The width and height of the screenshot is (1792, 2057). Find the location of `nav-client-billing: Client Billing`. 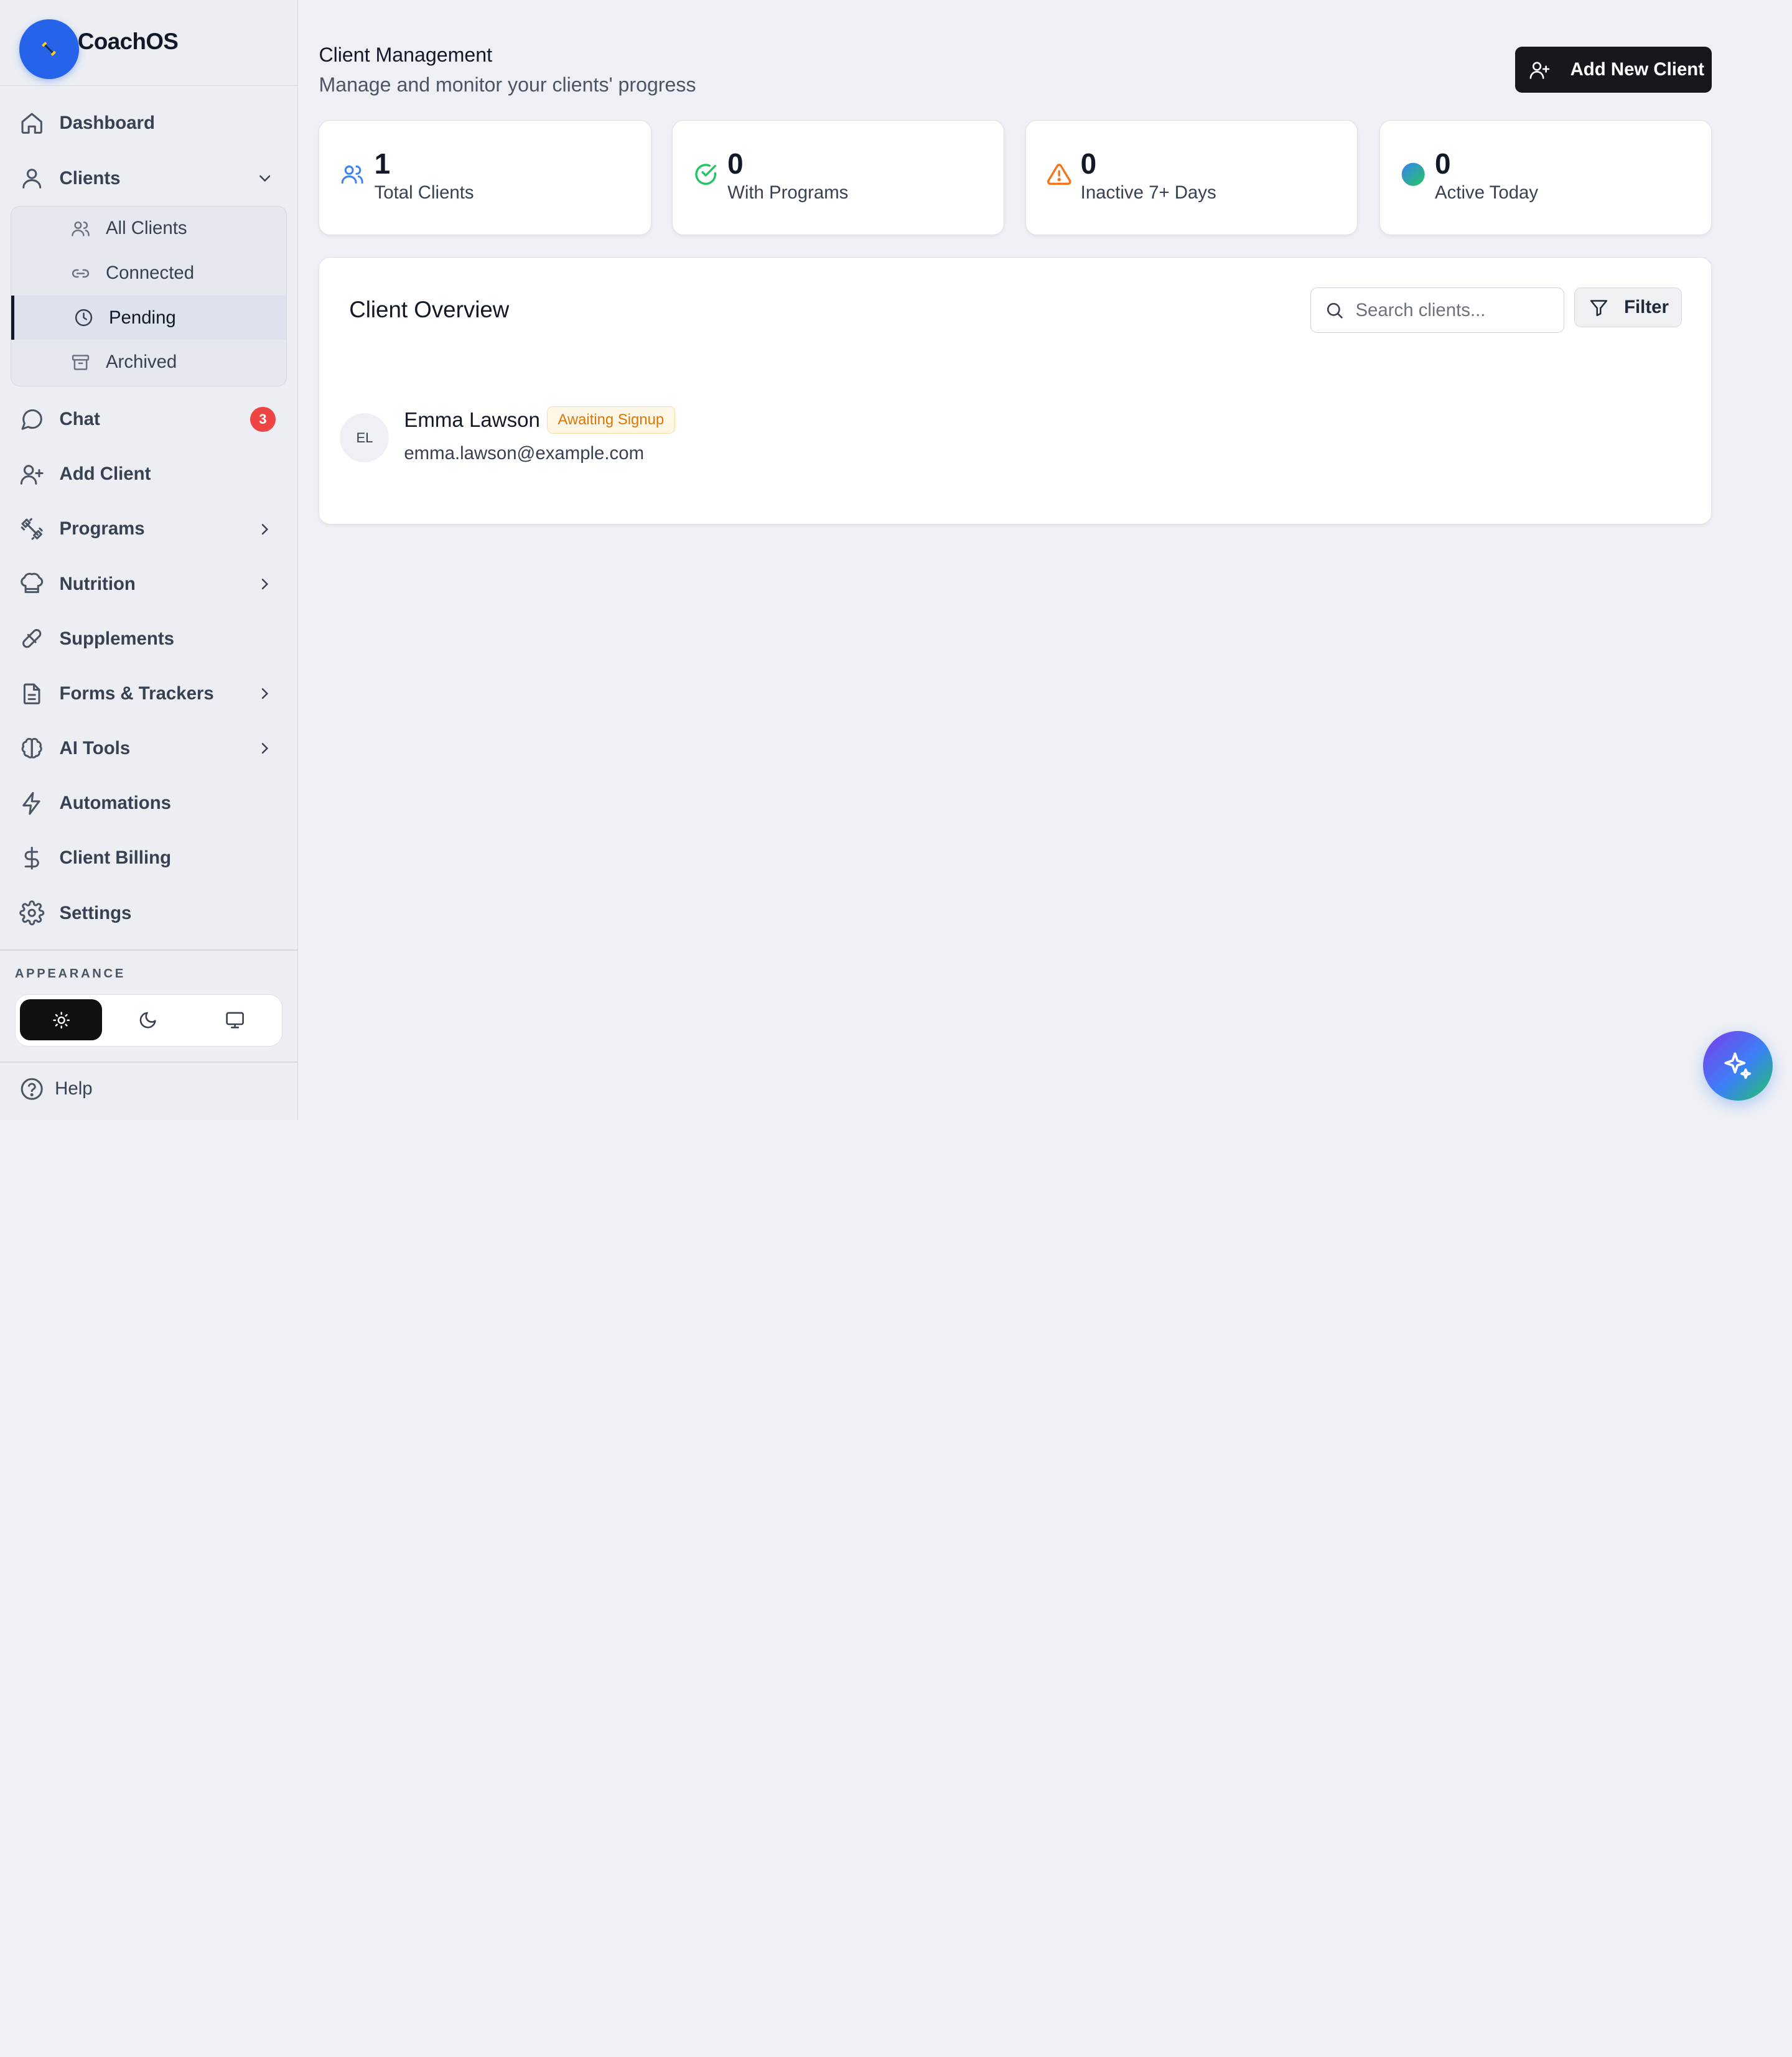

nav-client-billing: Client Billing is located at coordinates (149, 858).